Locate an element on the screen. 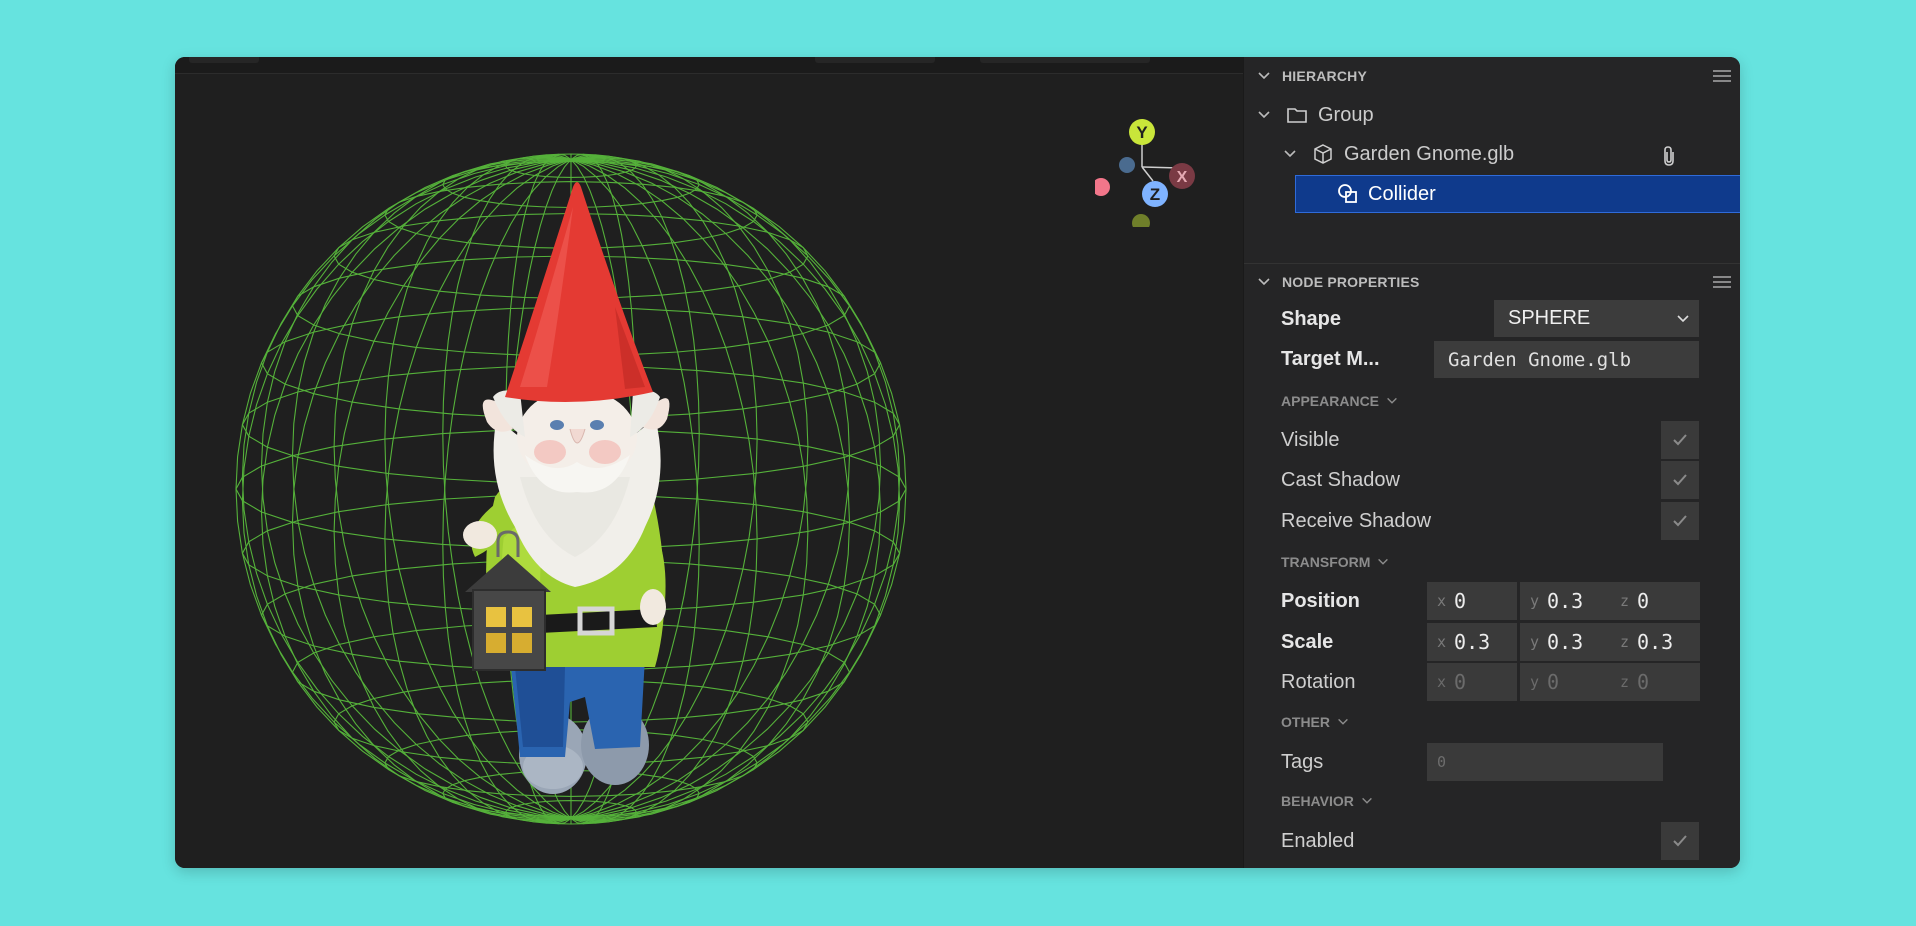 The width and height of the screenshot is (1916, 926). behavior-title: BEHAVIOR is located at coordinates (1317, 801).